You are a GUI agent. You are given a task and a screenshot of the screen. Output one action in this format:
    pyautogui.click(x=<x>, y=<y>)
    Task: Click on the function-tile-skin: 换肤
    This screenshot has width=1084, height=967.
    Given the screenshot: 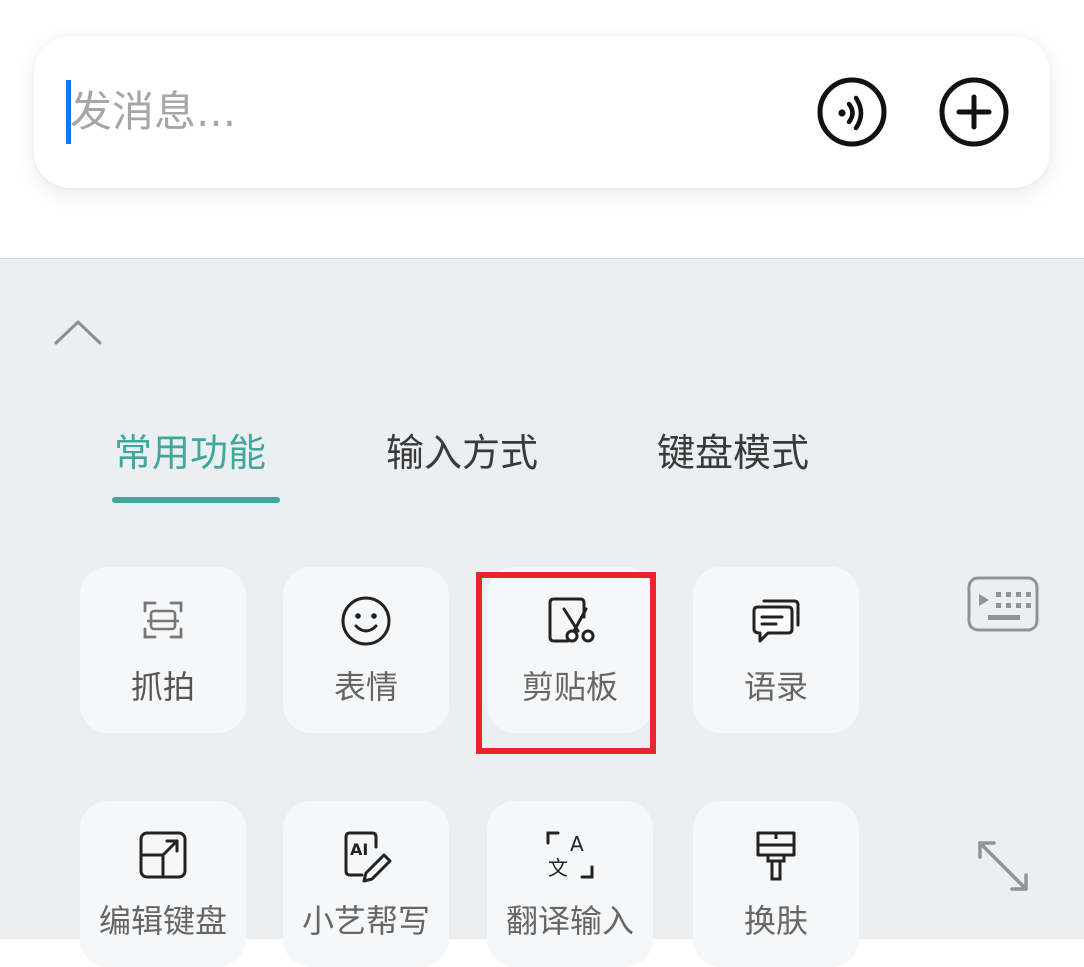 What is the action you would take?
    pyautogui.click(x=776, y=884)
    